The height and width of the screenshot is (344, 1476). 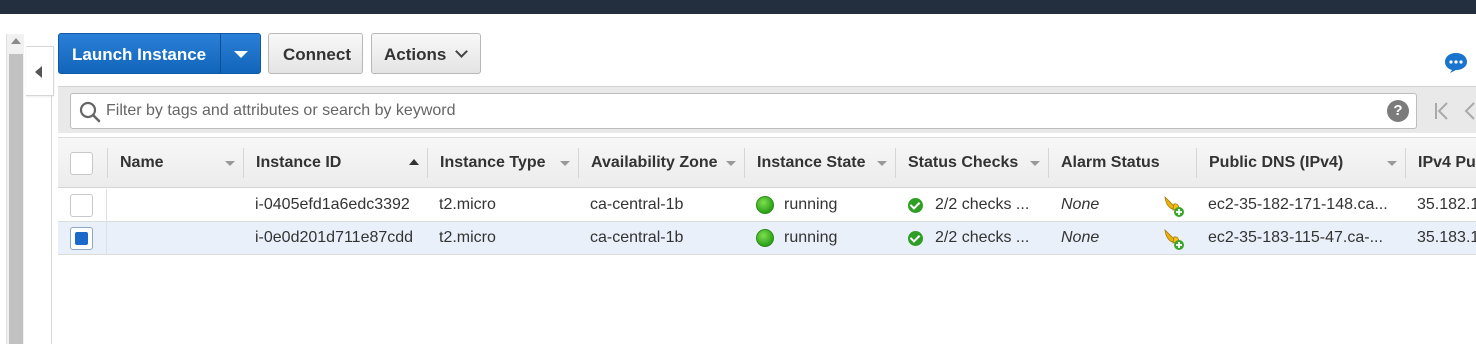 What do you see at coordinates (90, 112) in the screenshot?
I see `search-icon` at bounding box center [90, 112].